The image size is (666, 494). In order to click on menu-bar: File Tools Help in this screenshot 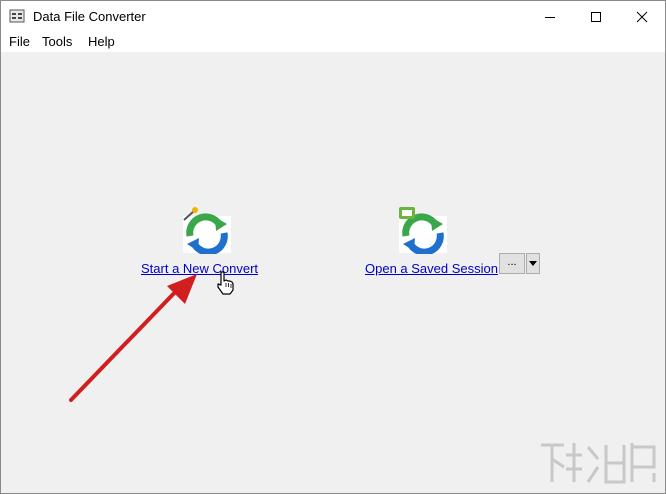, I will do `click(333, 42)`.